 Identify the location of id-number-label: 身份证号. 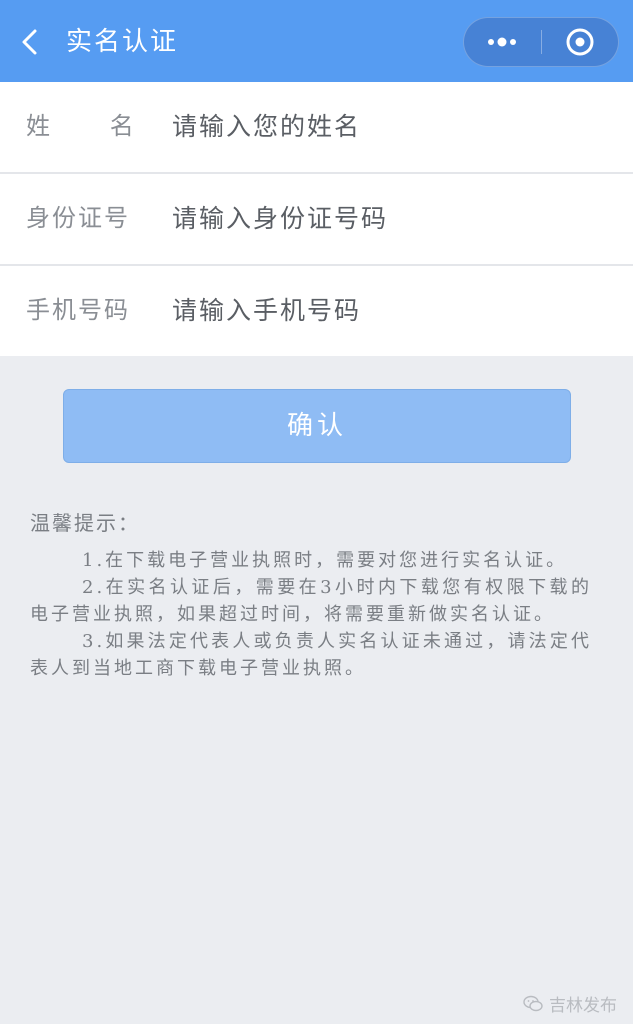
(78, 218).